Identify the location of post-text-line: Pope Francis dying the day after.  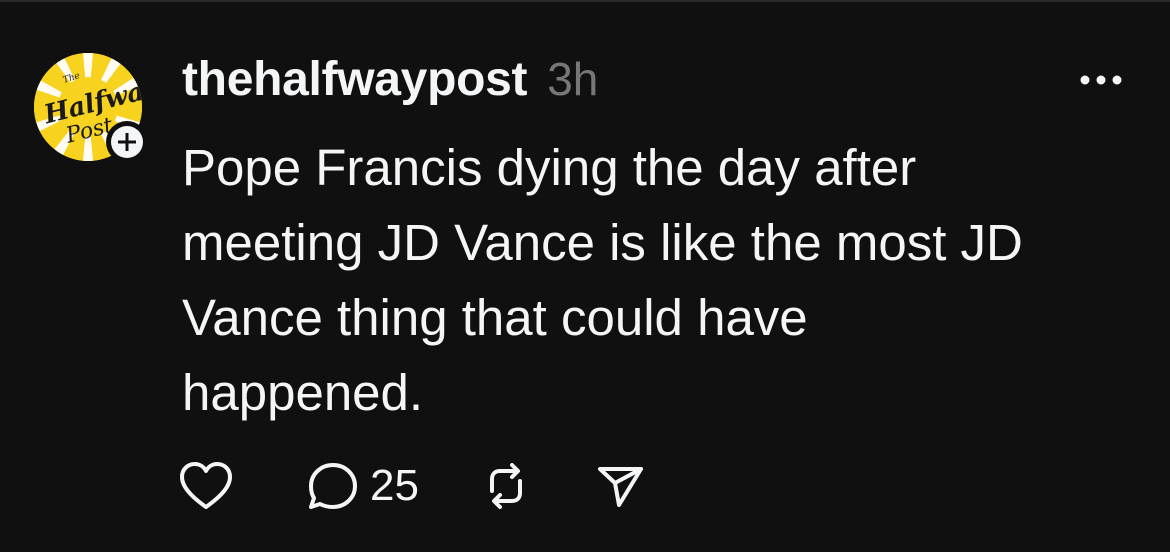
(549, 167).